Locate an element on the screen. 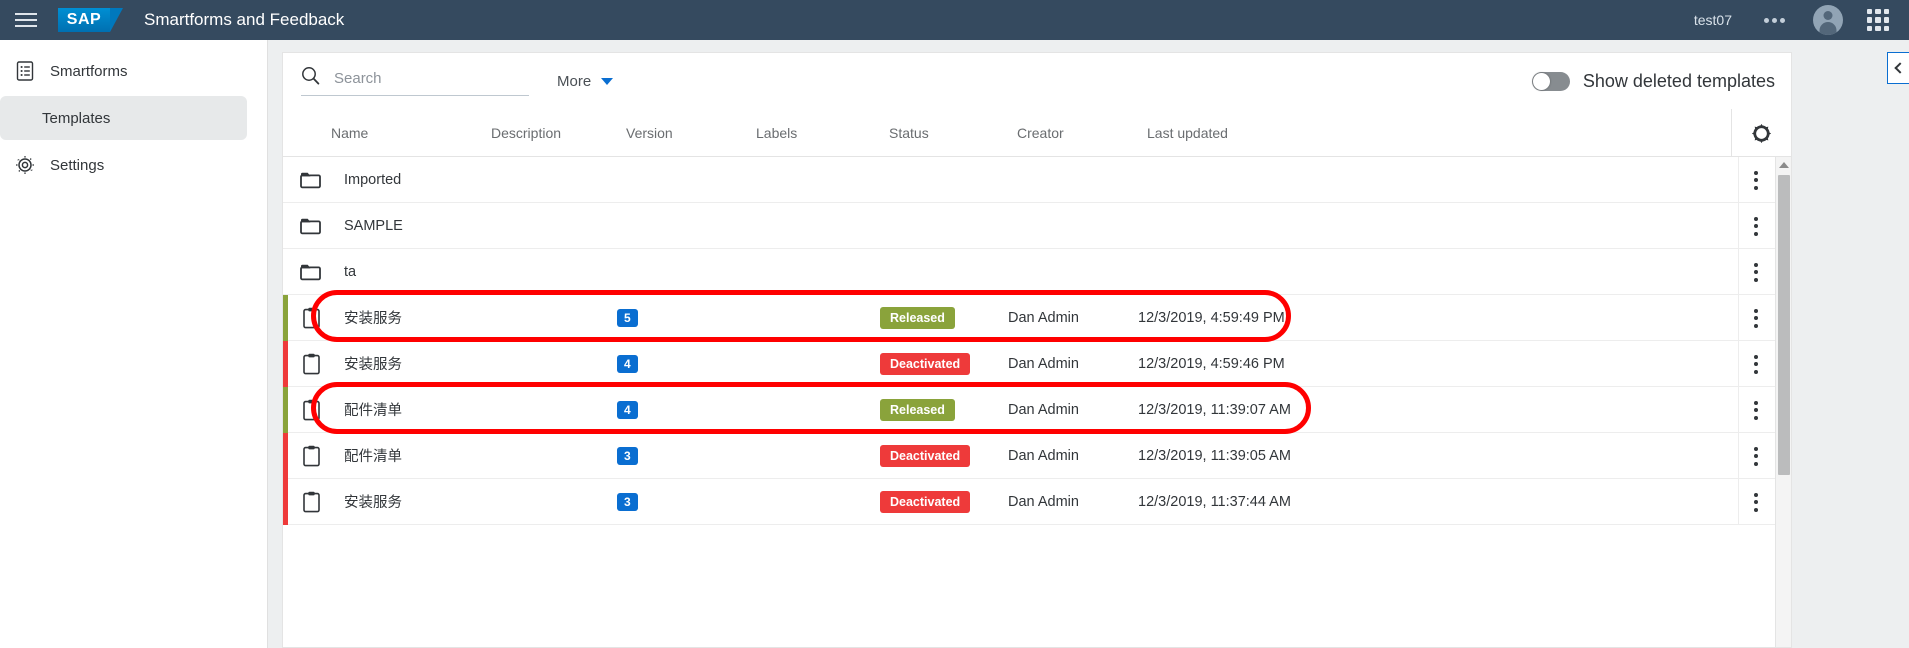 This screenshot has width=1909, height=648. vertical-scrollbar is located at coordinates (1783, 402).